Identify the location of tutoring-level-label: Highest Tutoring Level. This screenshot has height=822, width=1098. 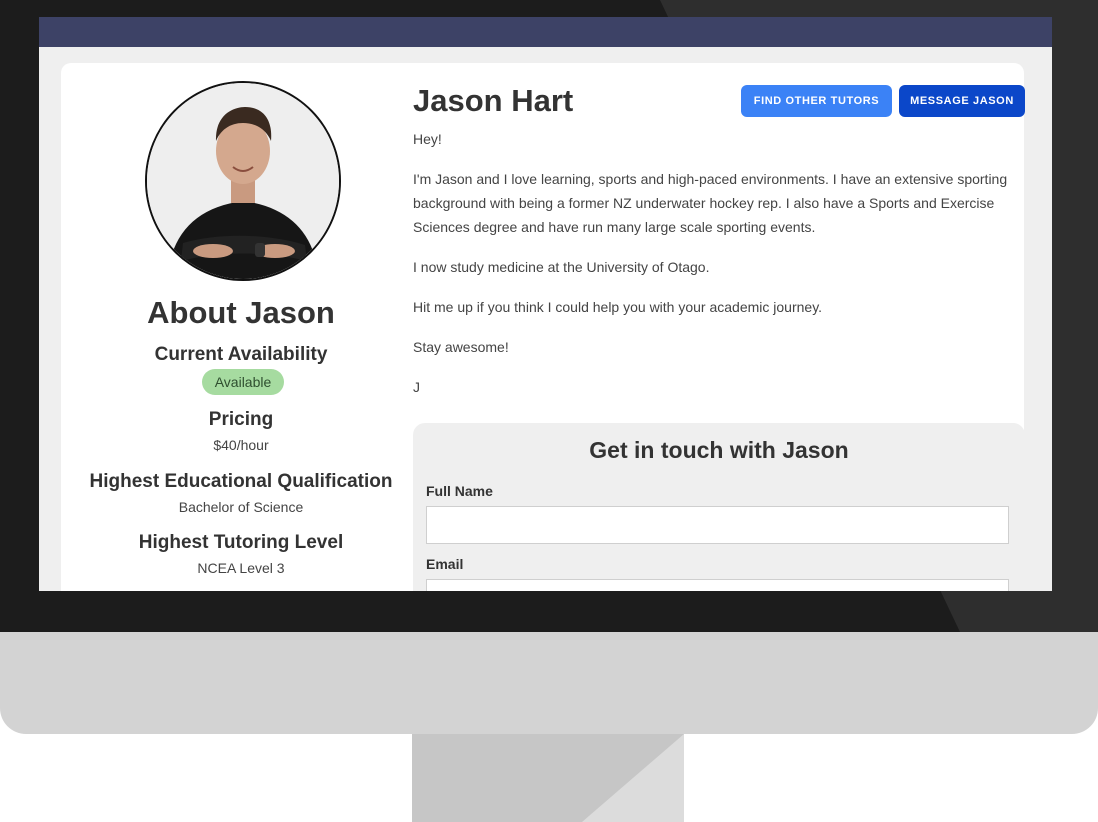
(241, 542).